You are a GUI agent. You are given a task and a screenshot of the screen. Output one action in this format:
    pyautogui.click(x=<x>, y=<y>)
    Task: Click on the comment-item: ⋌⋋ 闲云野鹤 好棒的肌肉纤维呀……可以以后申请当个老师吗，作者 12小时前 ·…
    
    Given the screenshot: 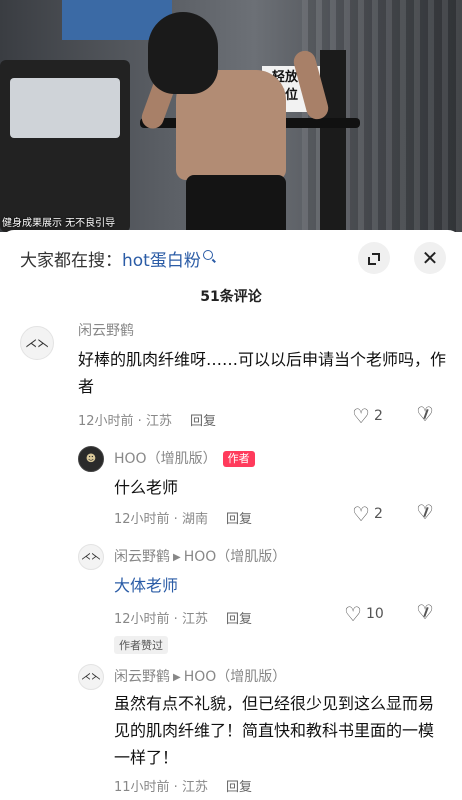 What is the action you would take?
    pyautogui.click(x=231, y=375)
    